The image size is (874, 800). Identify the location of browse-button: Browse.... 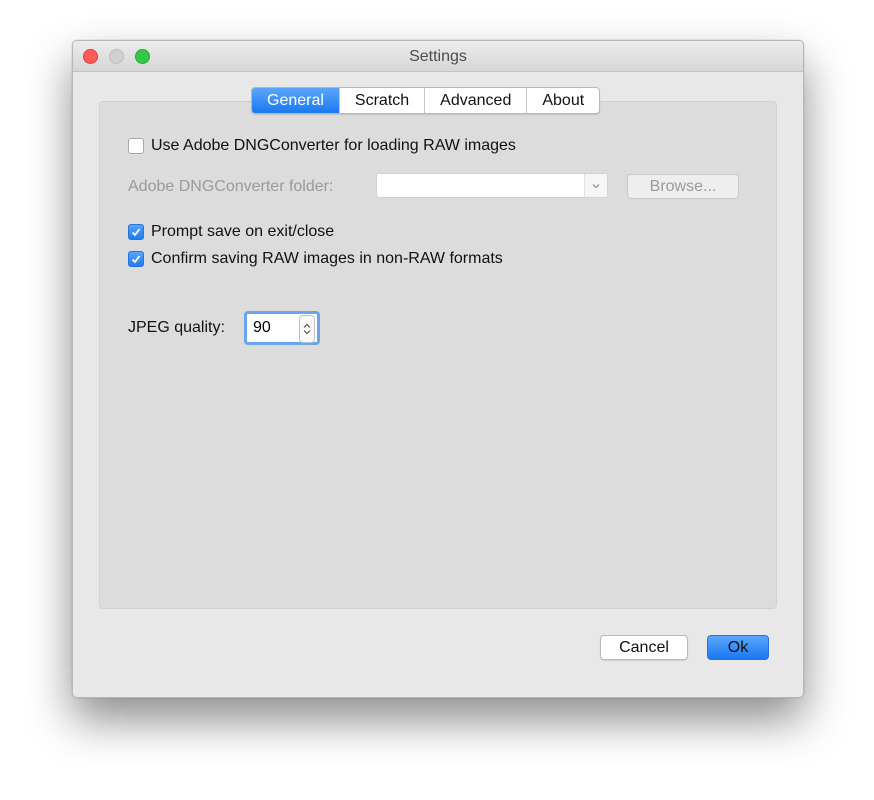
(683, 186).